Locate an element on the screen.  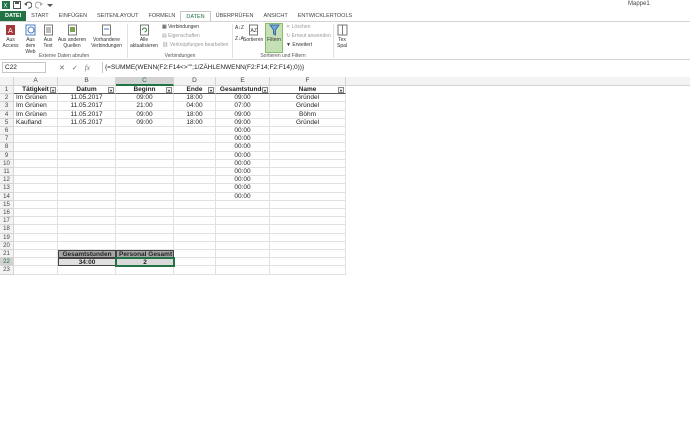
qat-more-icon is located at coordinates (50, 5).